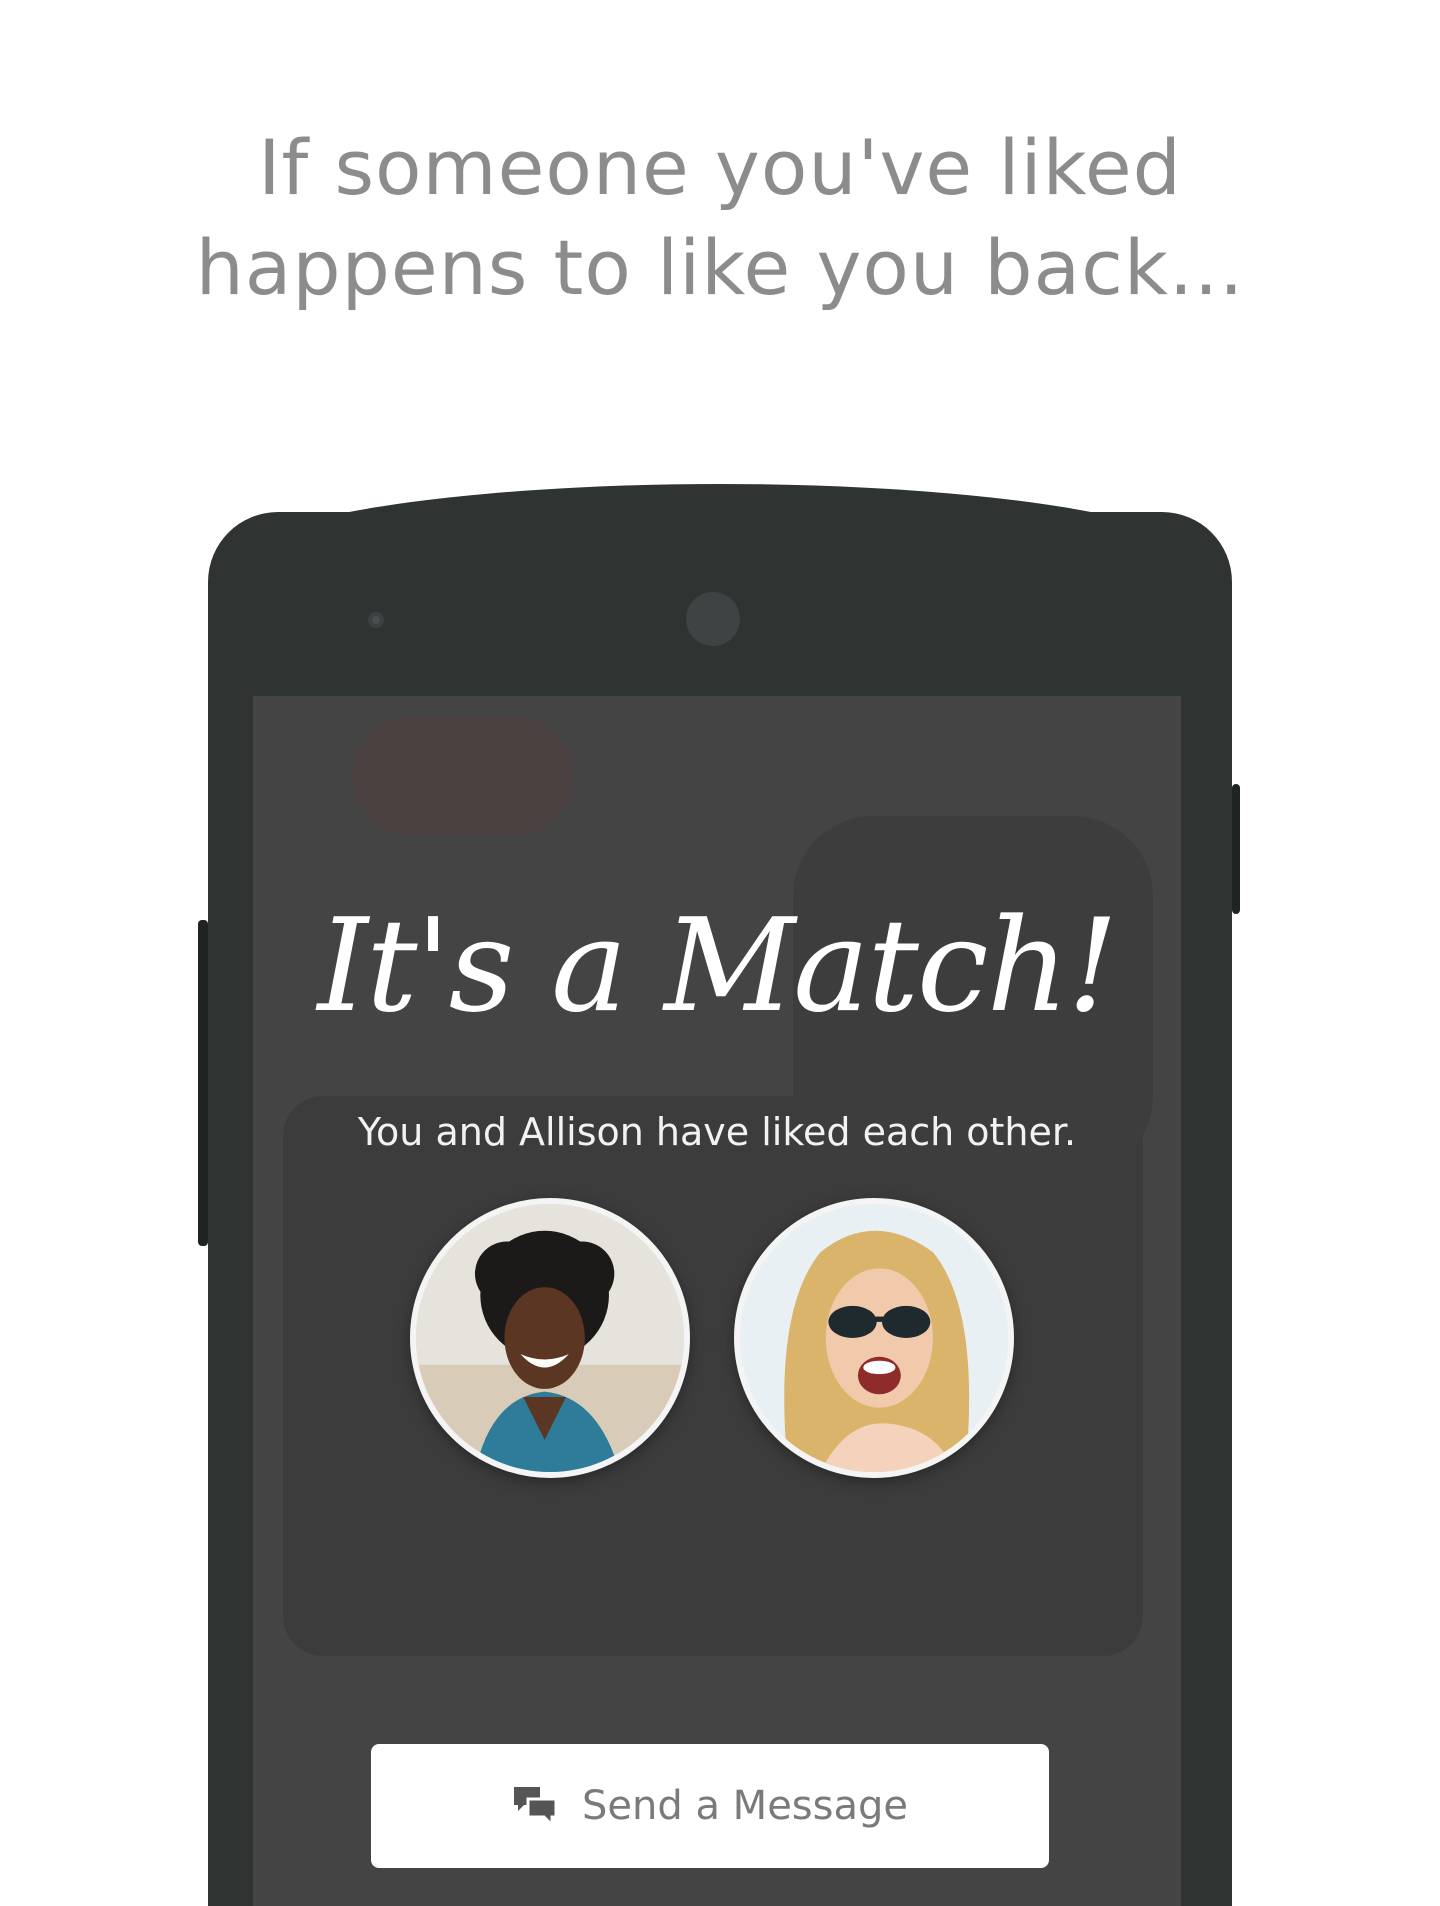 This screenshot has width=1440, height=1906. I want to click on user-photo-woman-sunglasses, so click(874, 1338).